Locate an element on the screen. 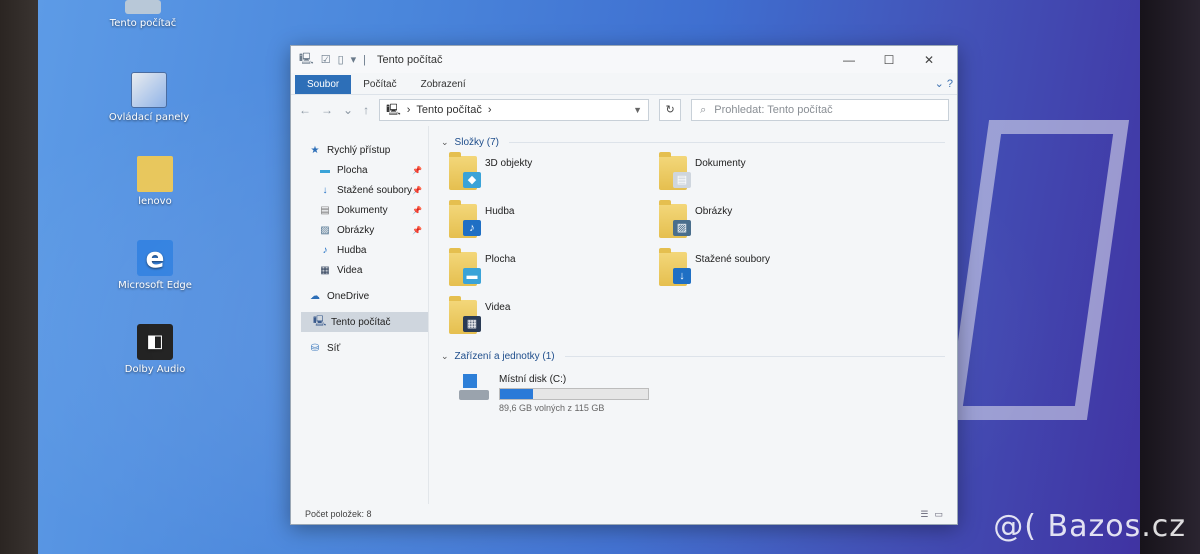 This screenshot has width=1200, height=554. desktop-icon-lenovo: lenovo is located at coordinates (155, 182).